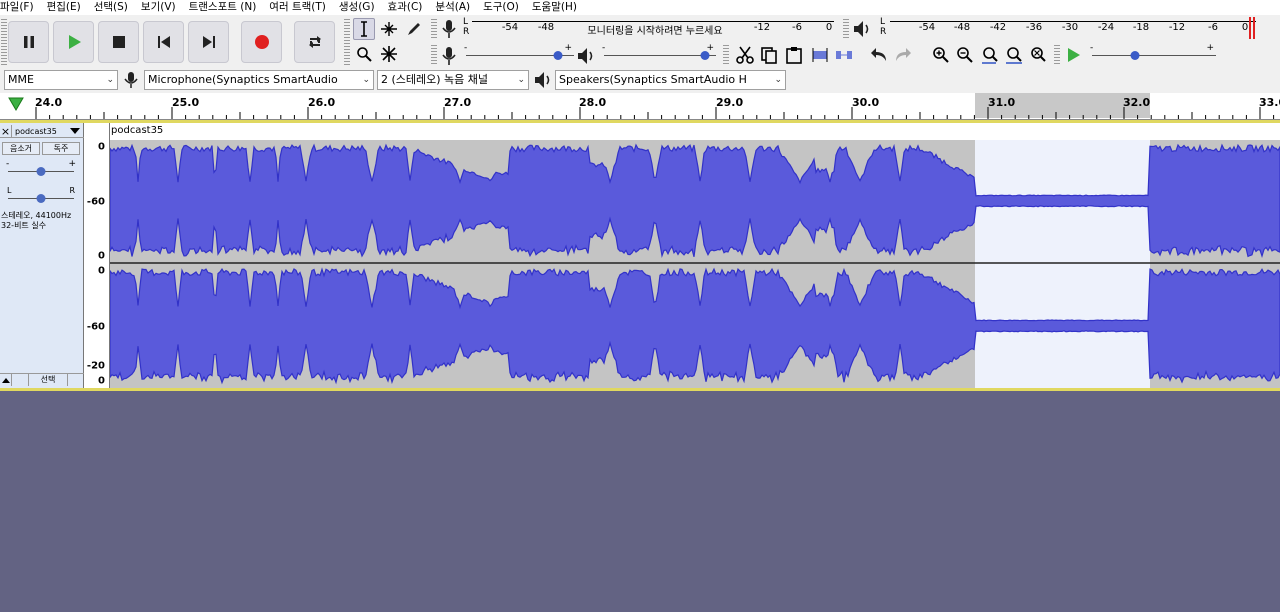 The height and width of the screenshot is (612, 1280). What do you see at coordinates (208, 42) in the screenshot?
I see `skip-to-end-button` at bounding box center [208, 42].